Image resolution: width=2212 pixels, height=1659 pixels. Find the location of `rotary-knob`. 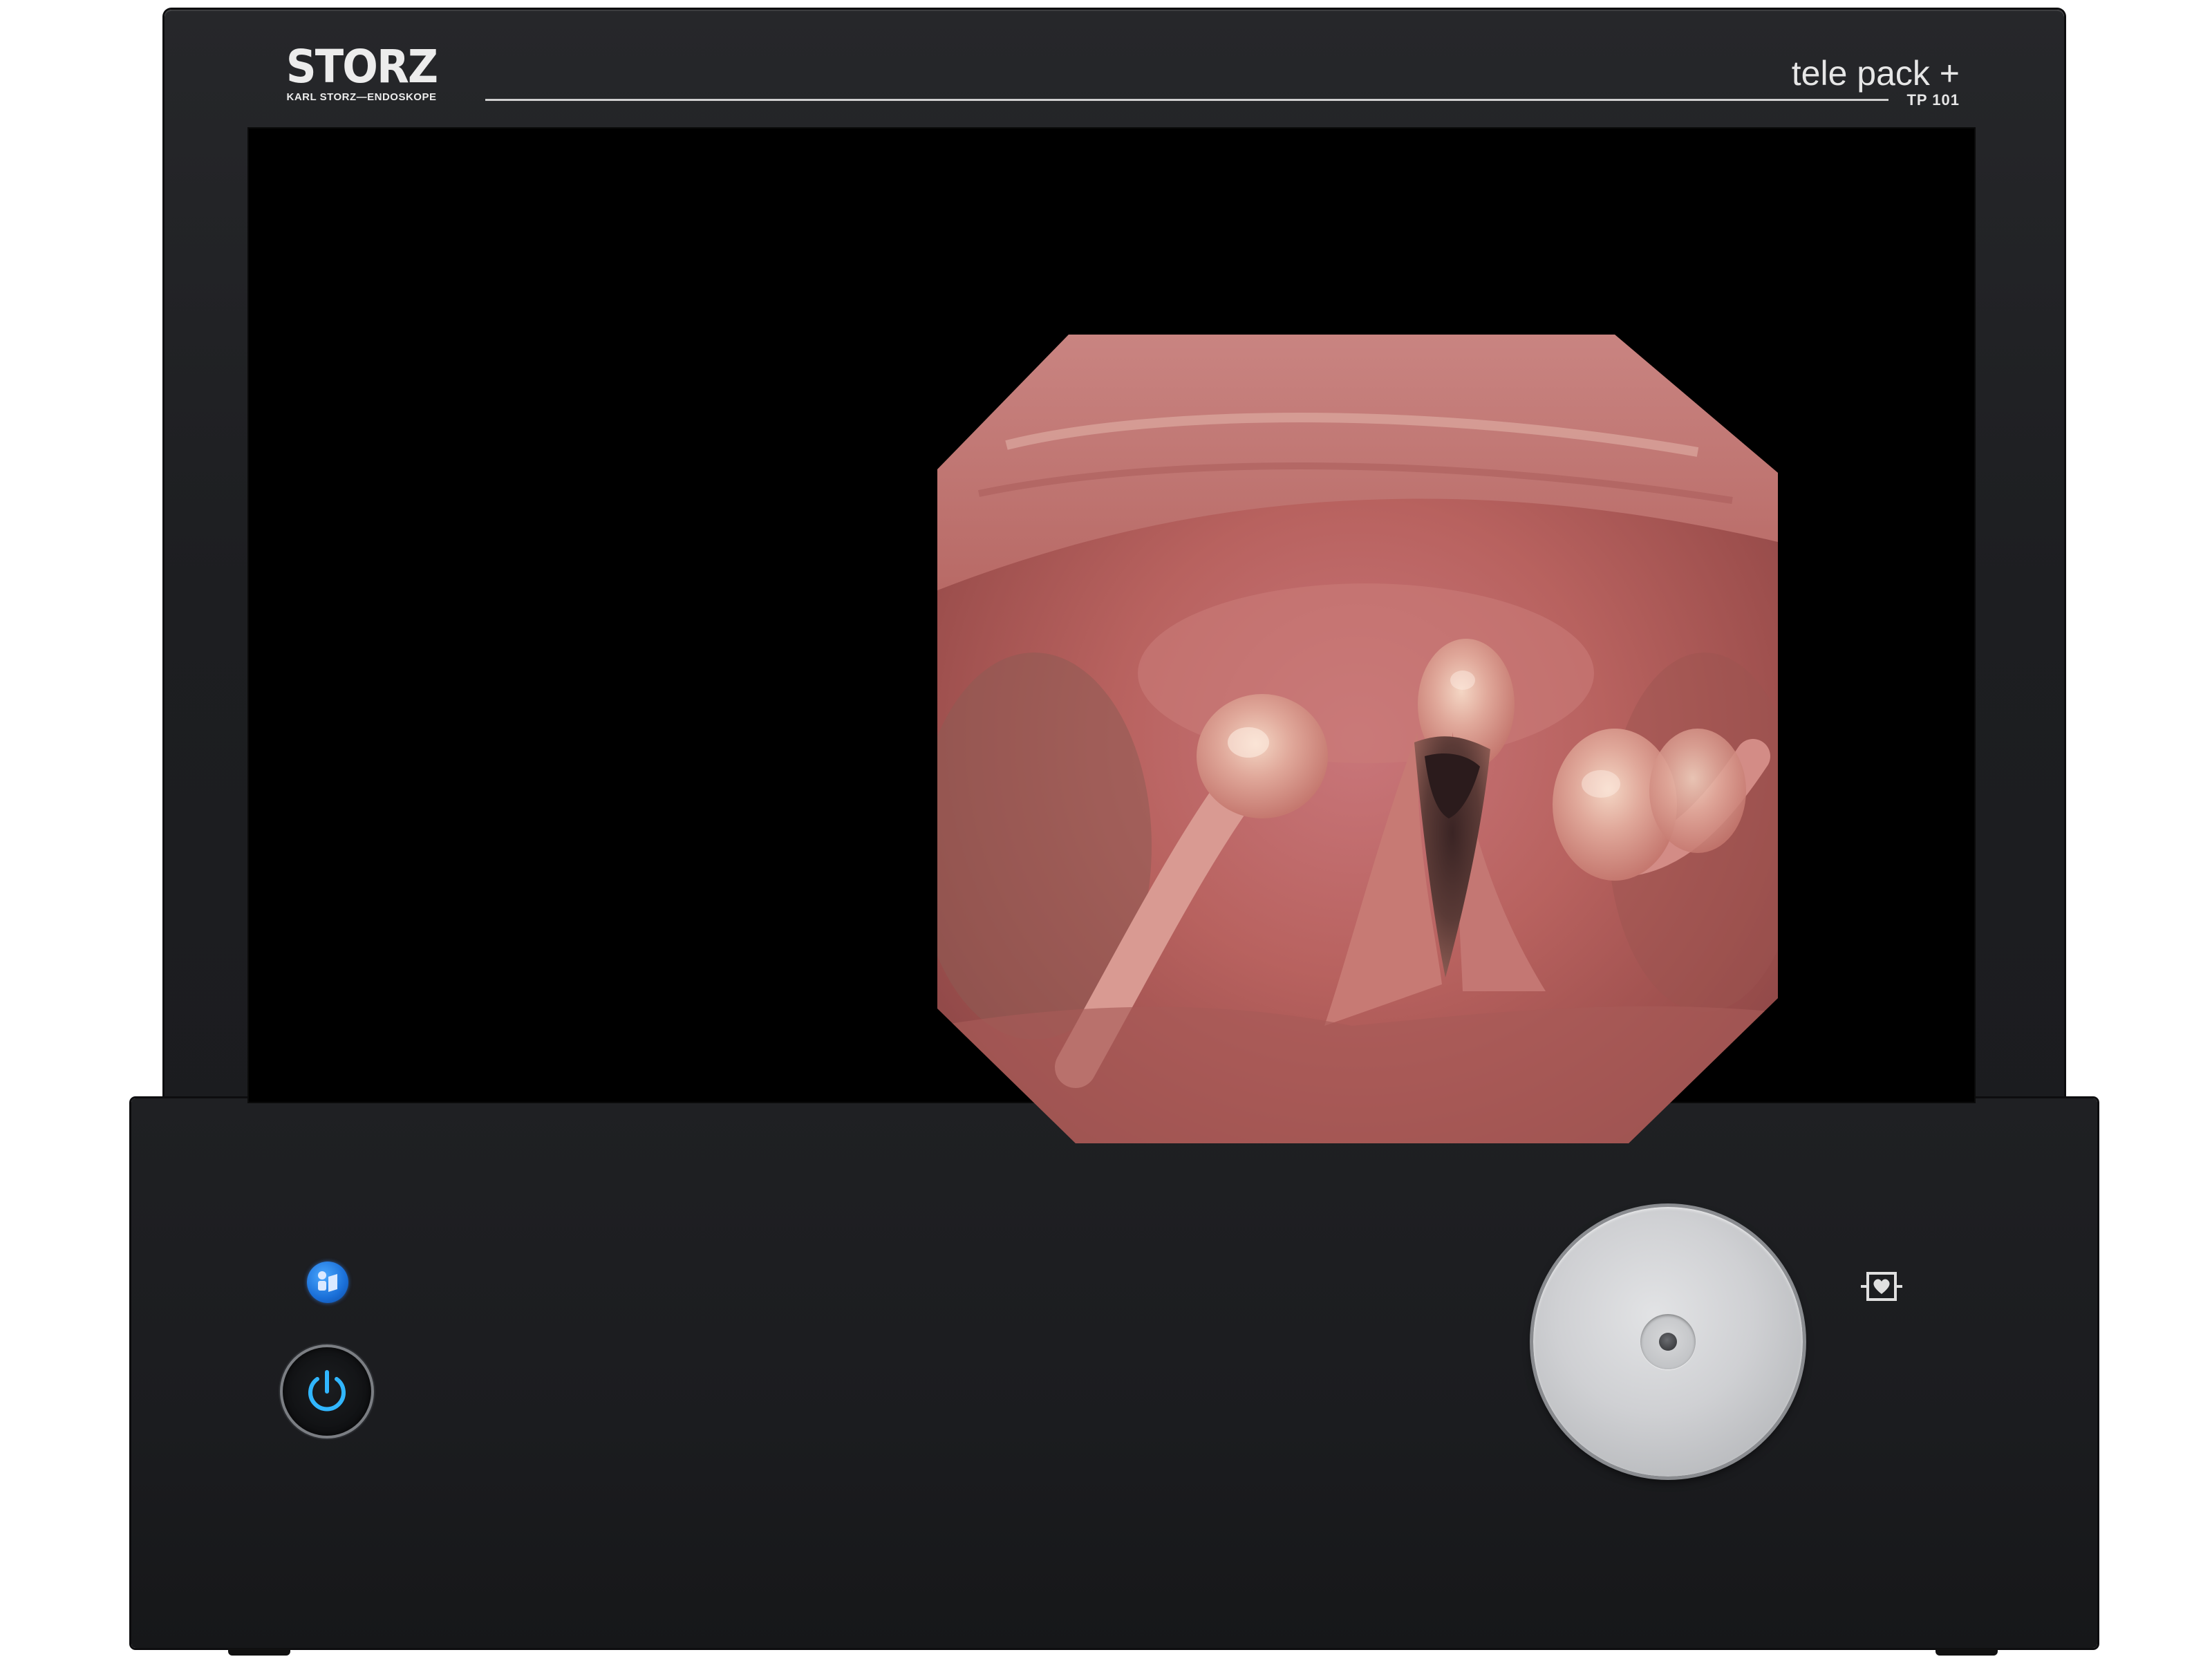

rotary-knob is located at coordinates (1668, 1342).